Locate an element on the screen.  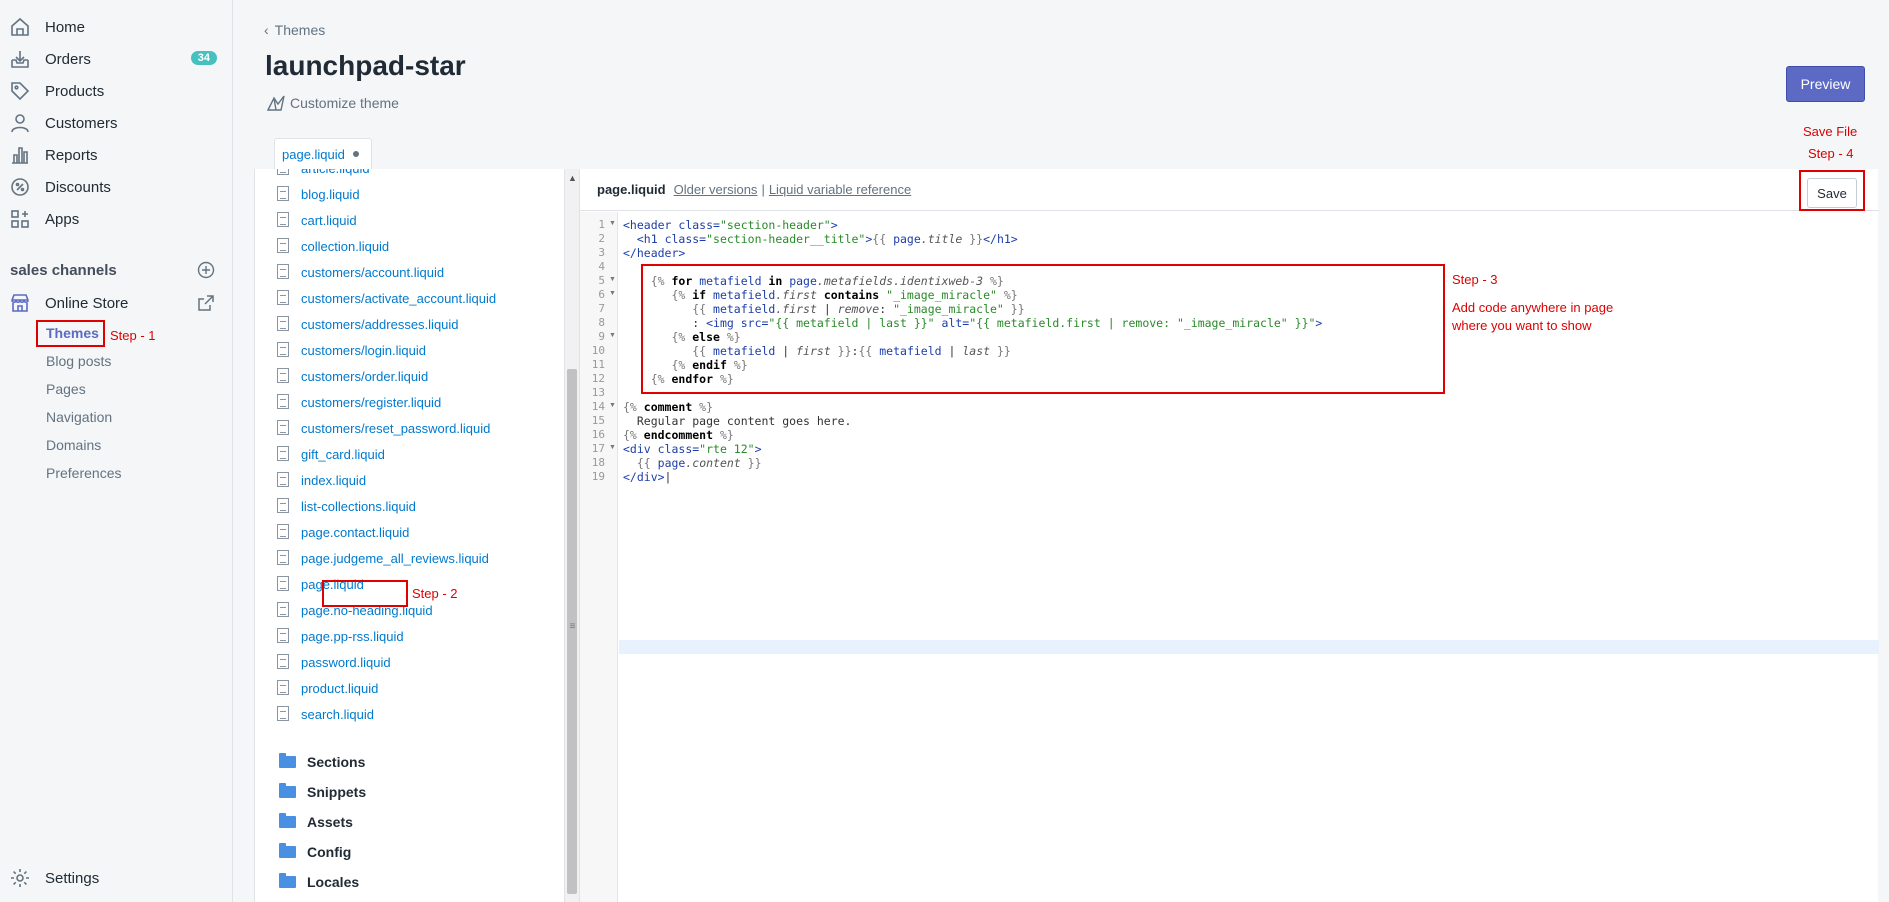
file-item: product.liquid is located at coordinates (327, 688).